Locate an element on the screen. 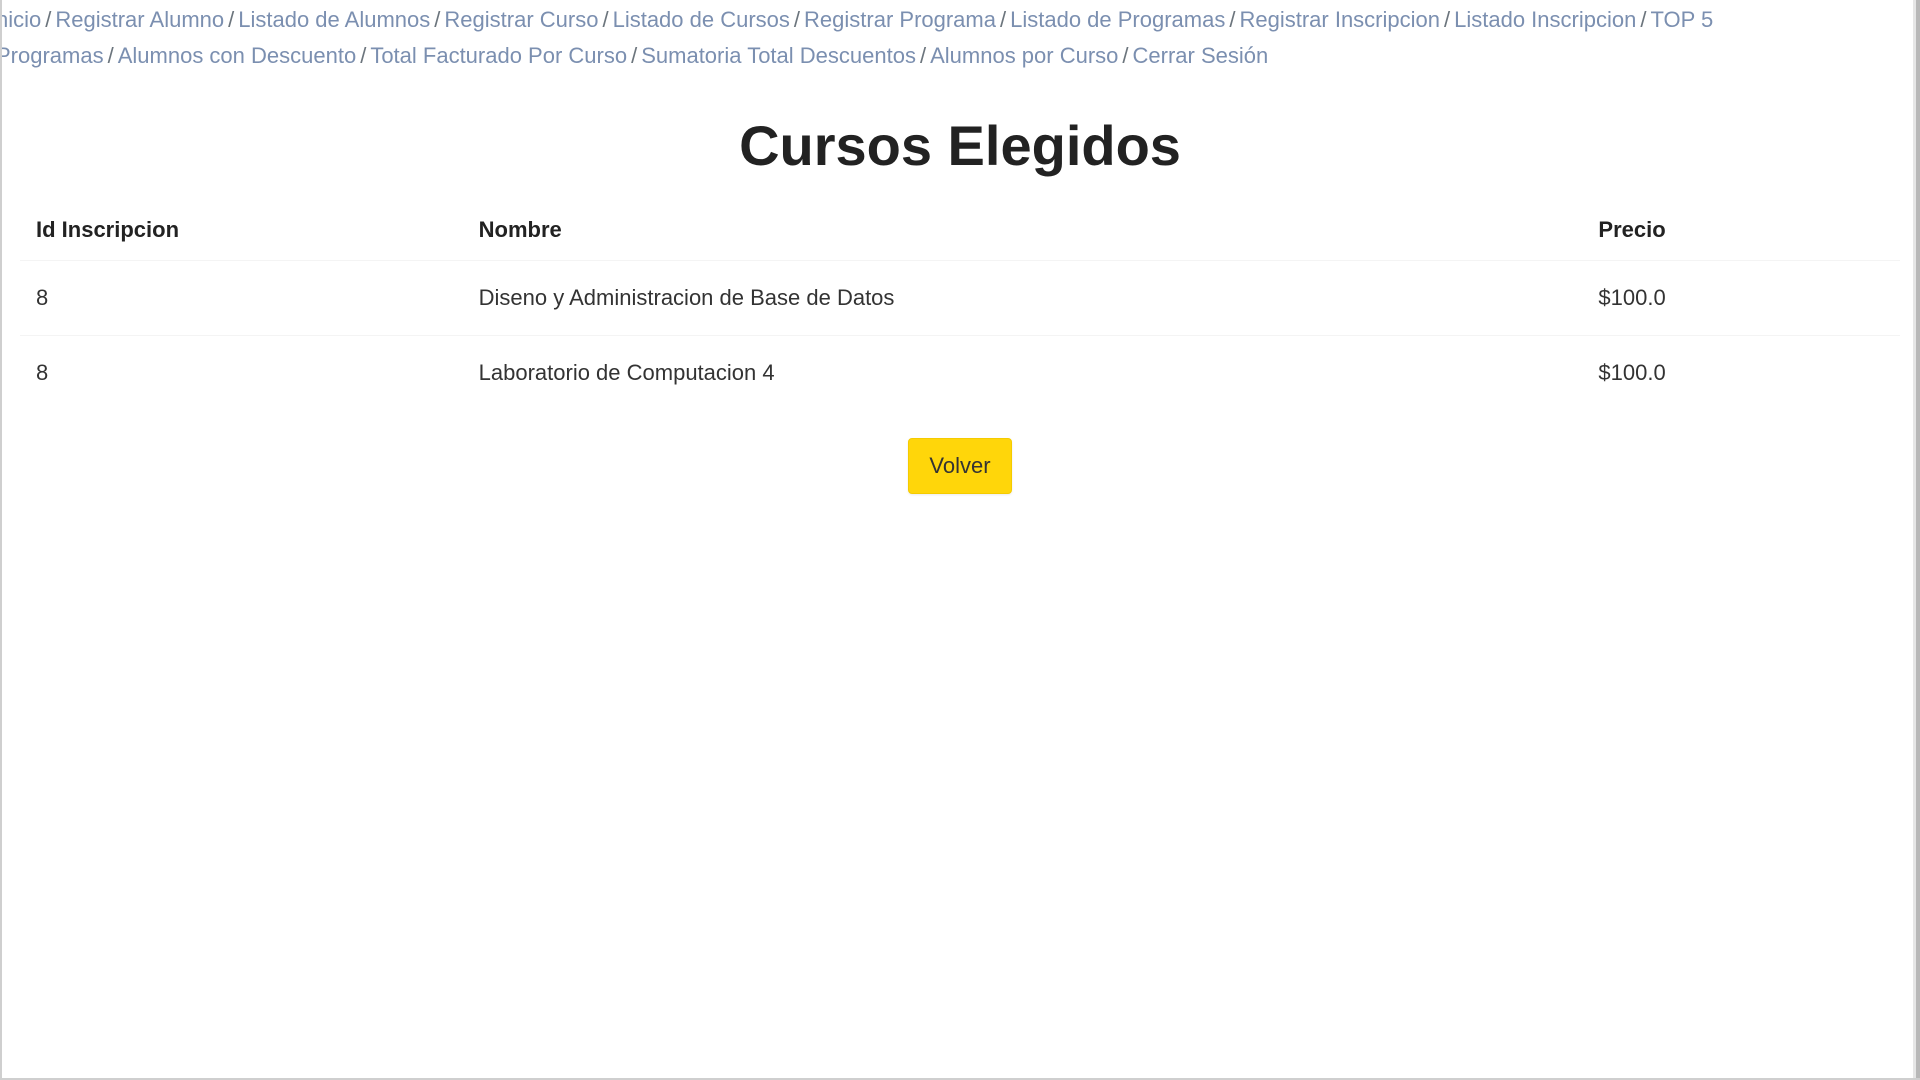 The image size is (1920, 1080). page-title: Cursos Elegidos is located at coordinates (960, 145).